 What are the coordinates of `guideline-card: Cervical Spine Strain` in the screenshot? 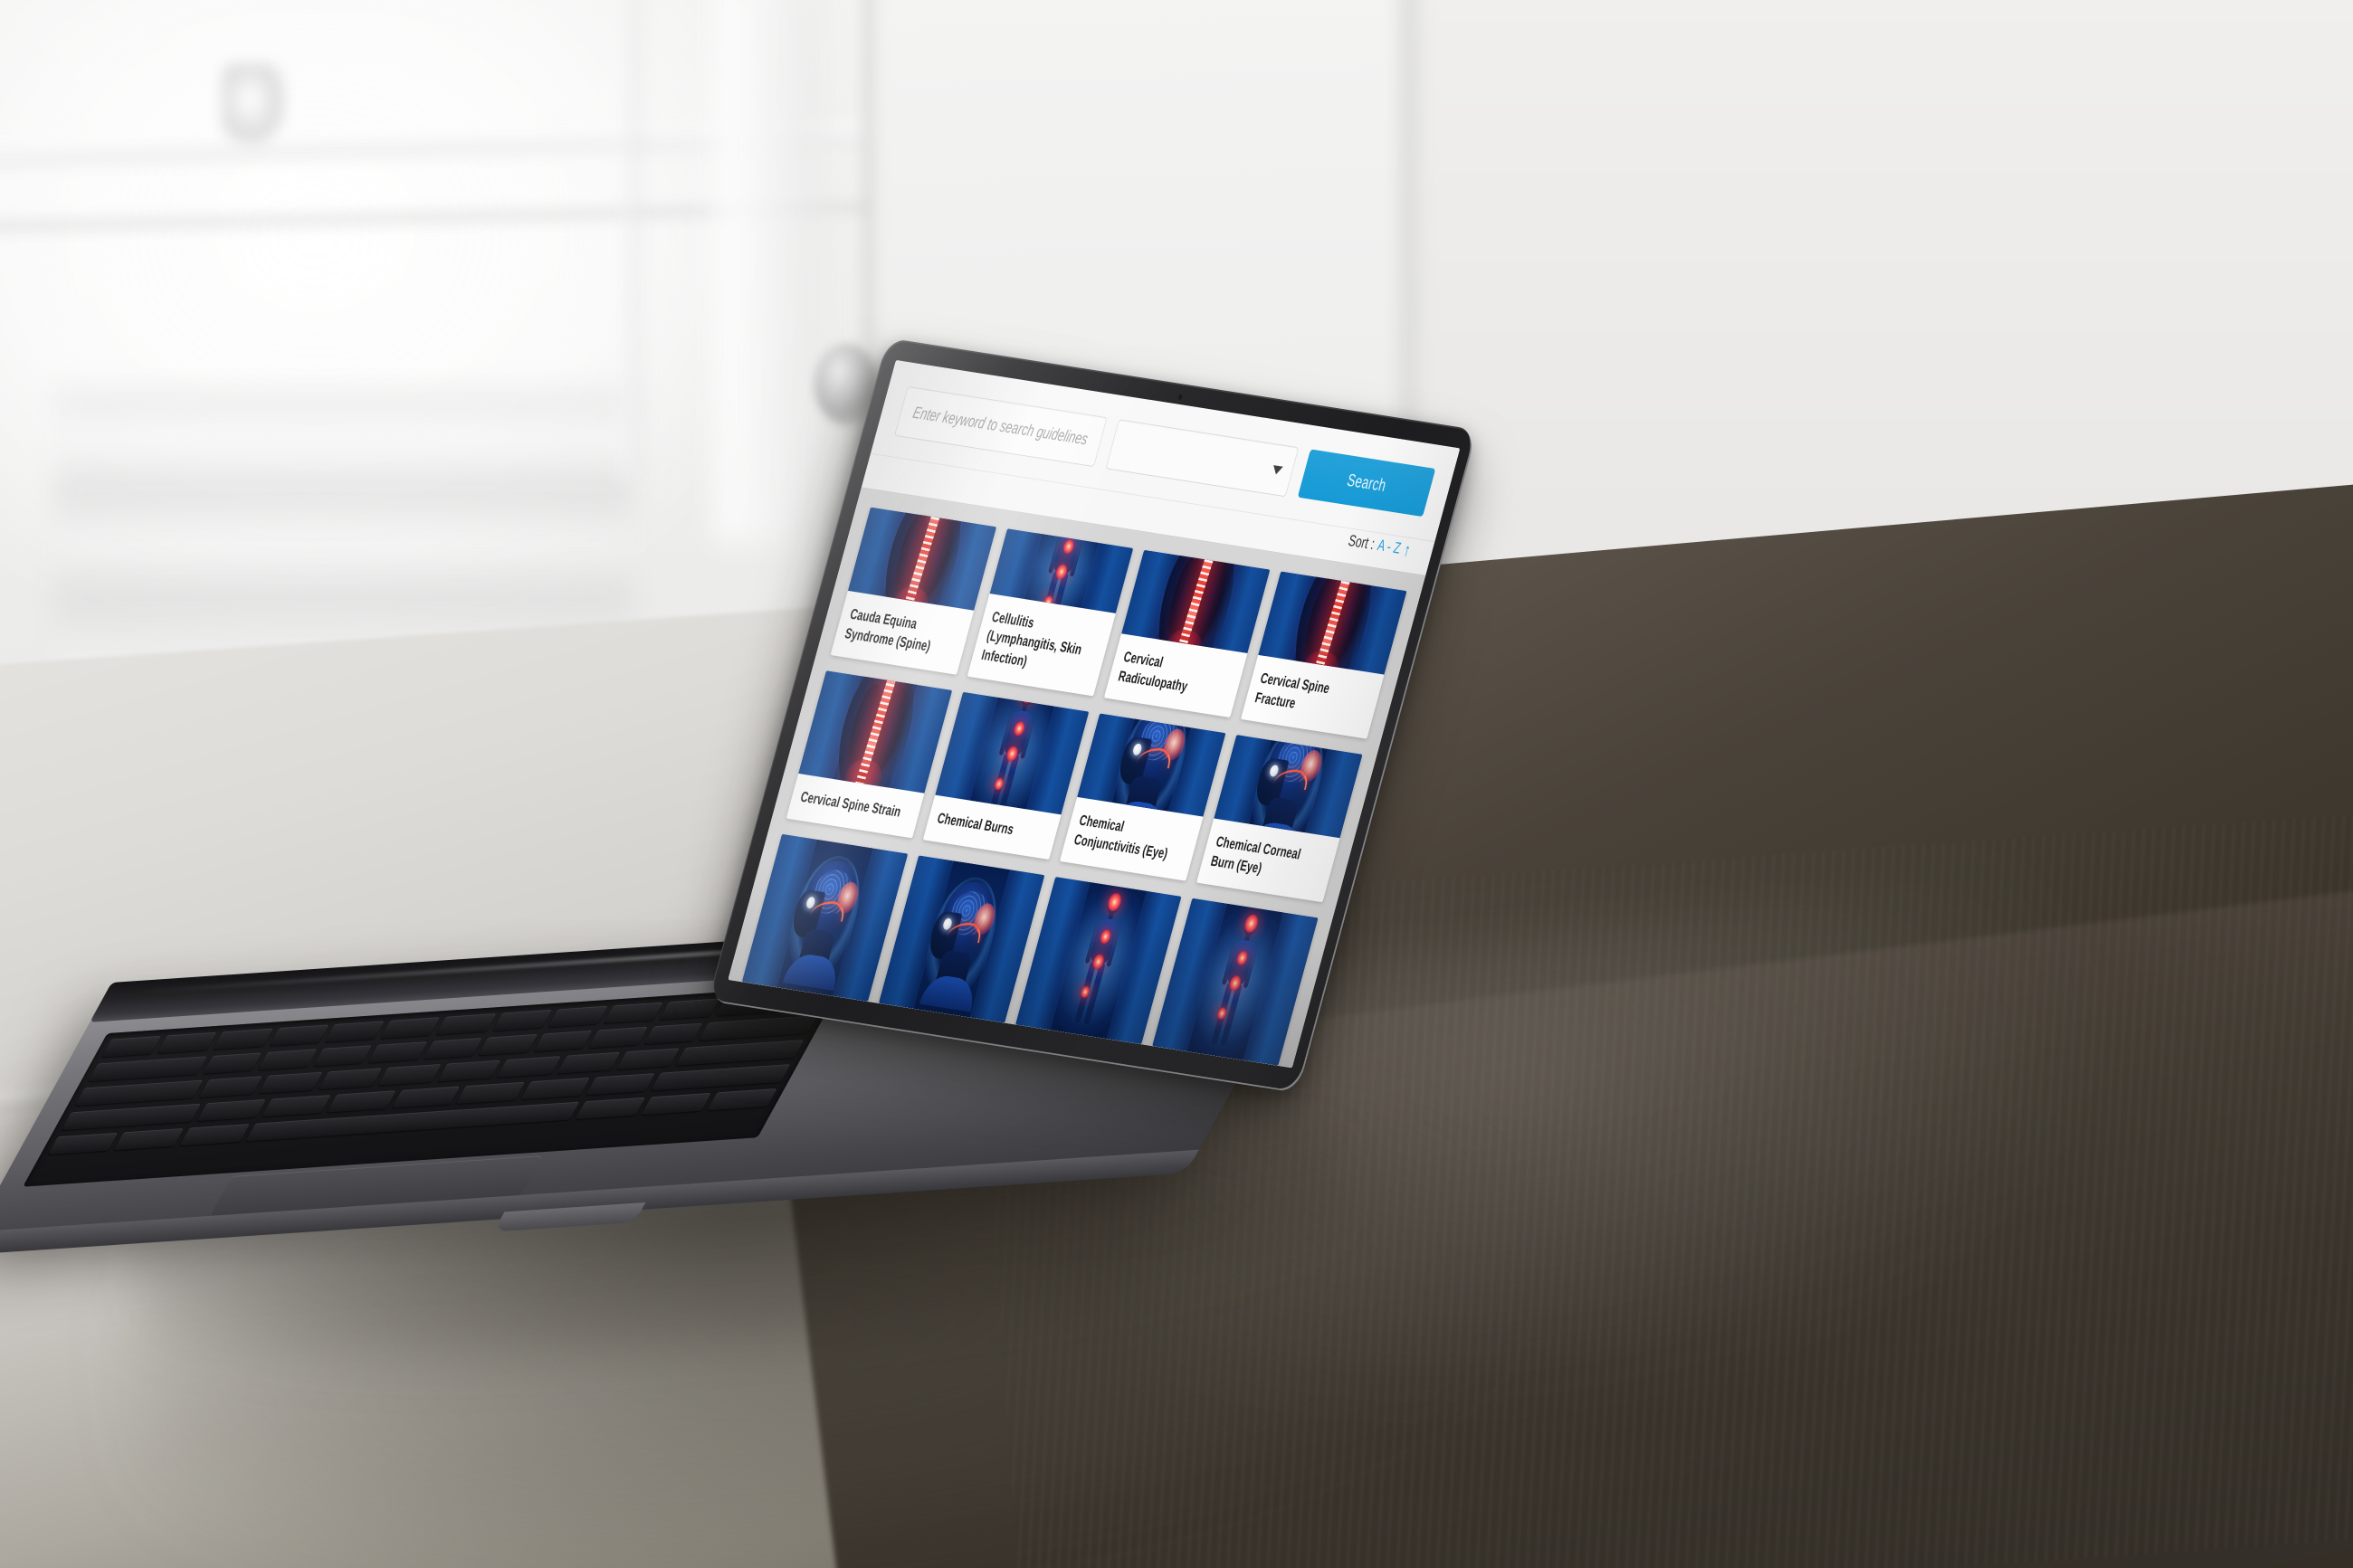 It's located at (870, 755).